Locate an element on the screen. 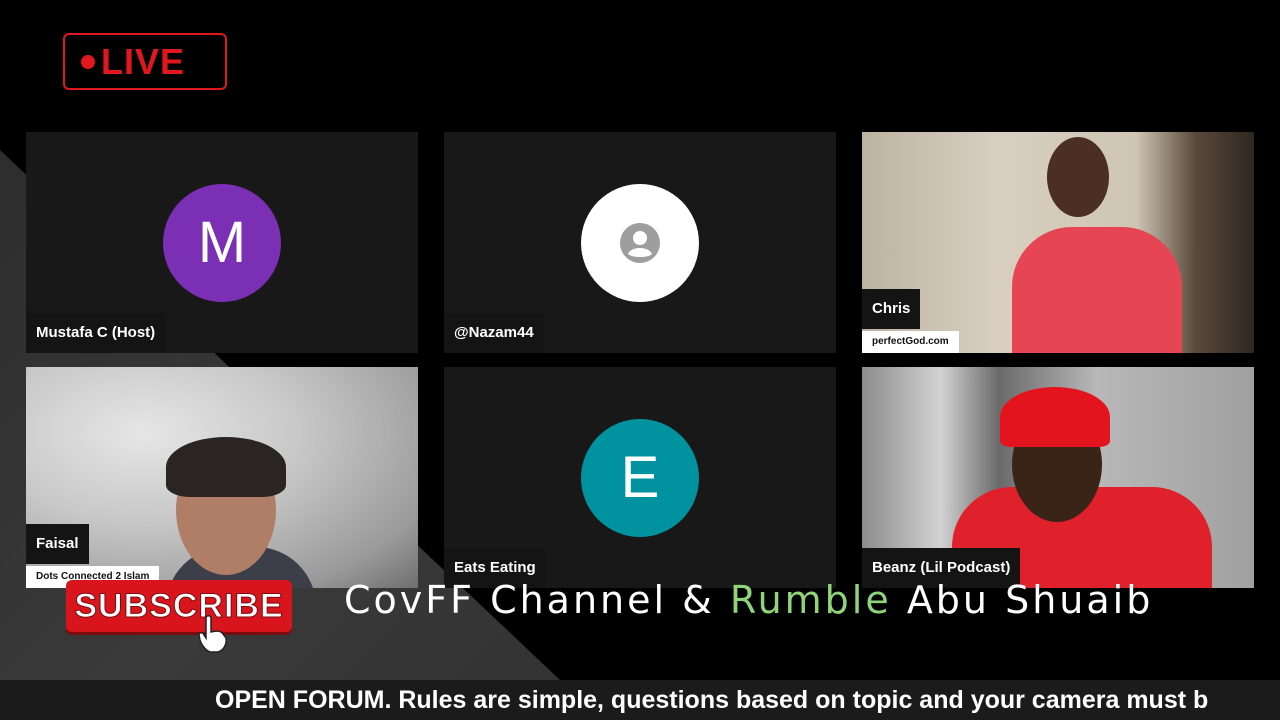  channel-banner: CovFF Channel & Rumble Abu Shuaib is located at coordinates (748, 600).